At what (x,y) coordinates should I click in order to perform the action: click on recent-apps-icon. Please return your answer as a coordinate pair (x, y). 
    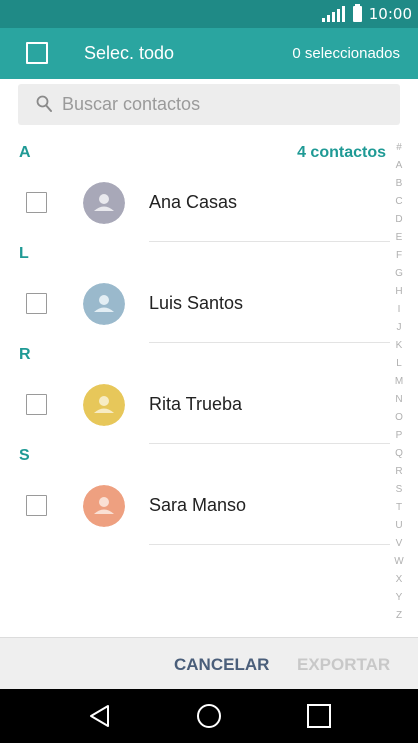
    Looking at the image, I should click on (319, 716).